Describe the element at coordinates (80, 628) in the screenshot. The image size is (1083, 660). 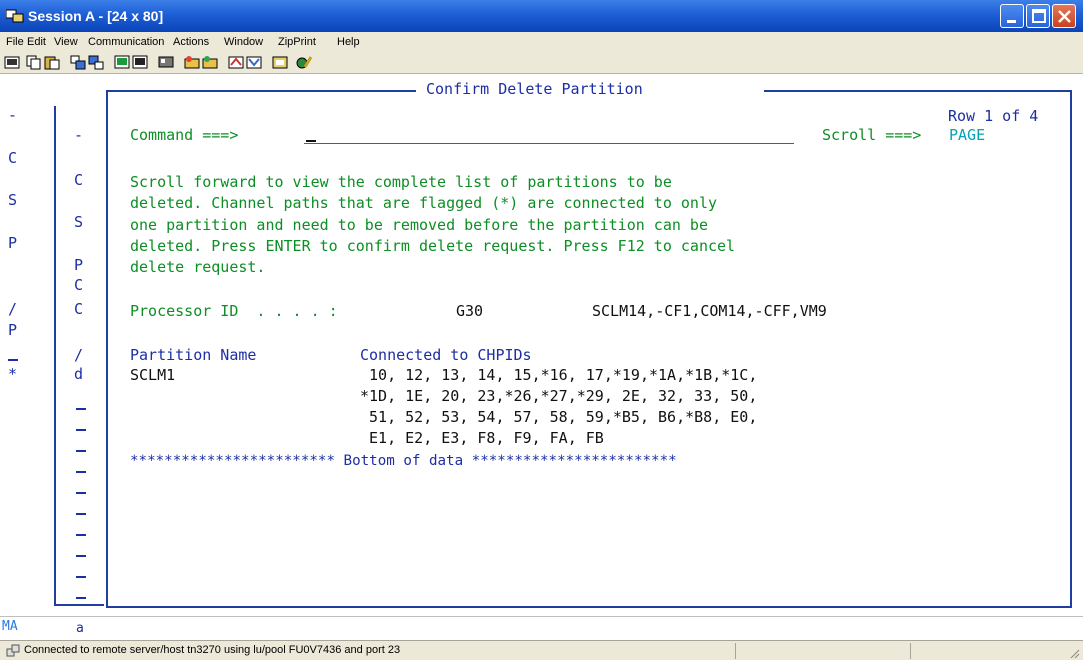
I see `oia-indicator: a` at that location.